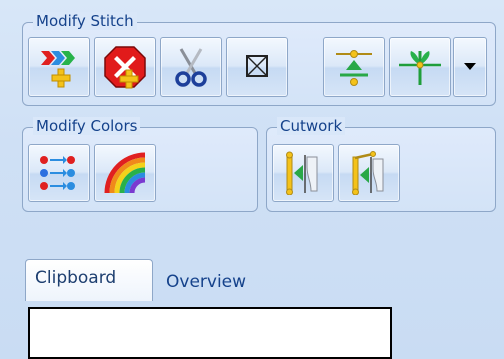 Image resolution: width=504 pixels, height=359 pixels. I want to click on stitch-align-button, so click(354, 67).